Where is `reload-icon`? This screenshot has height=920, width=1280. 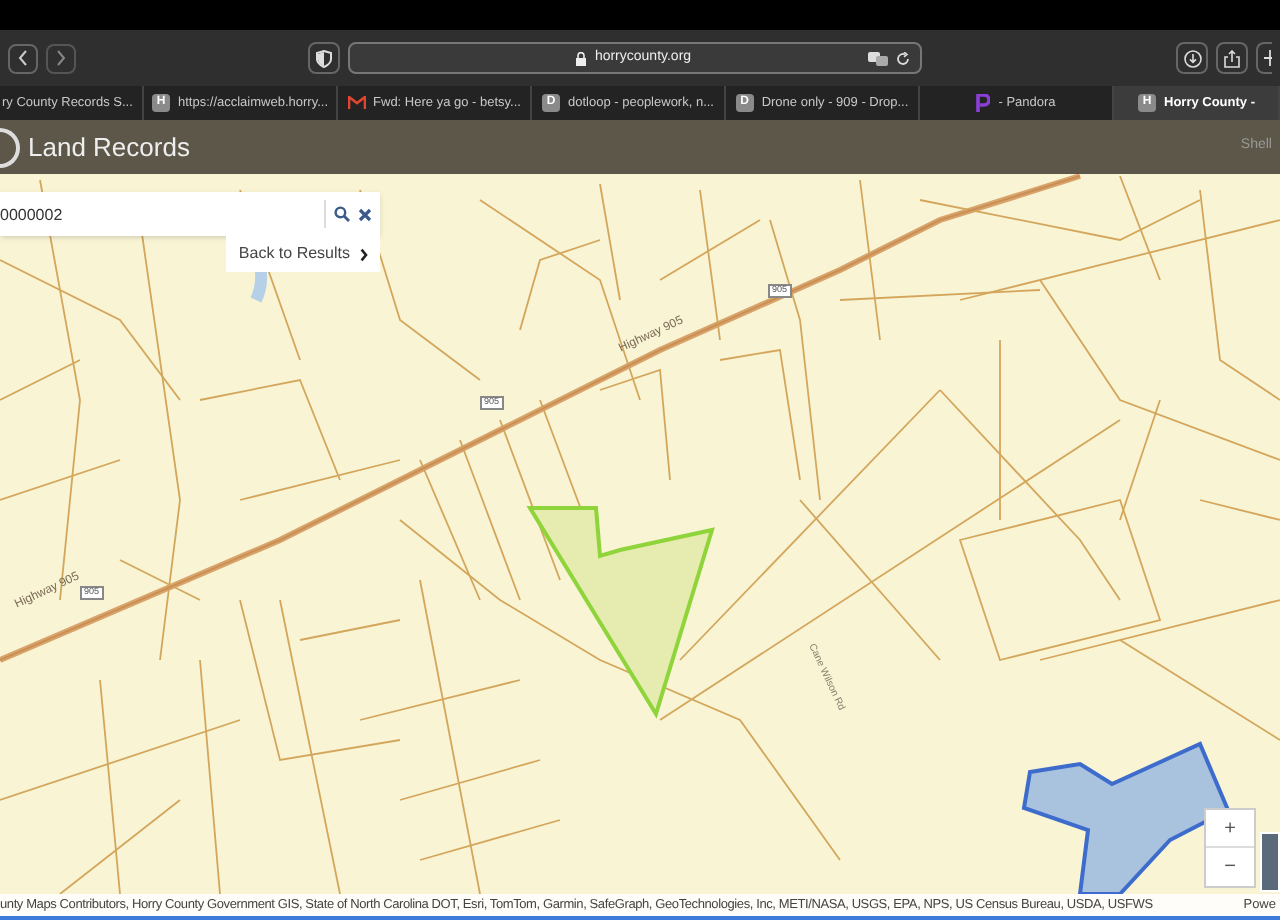 reload-icon is located at coordinates (902, 59).